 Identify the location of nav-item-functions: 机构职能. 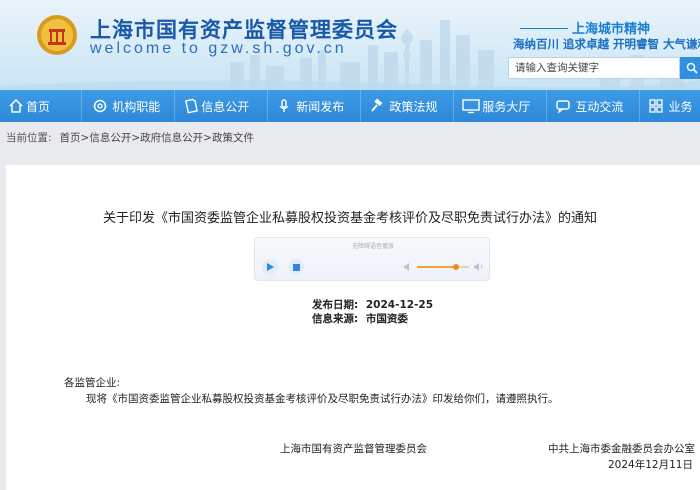
(129, 106).